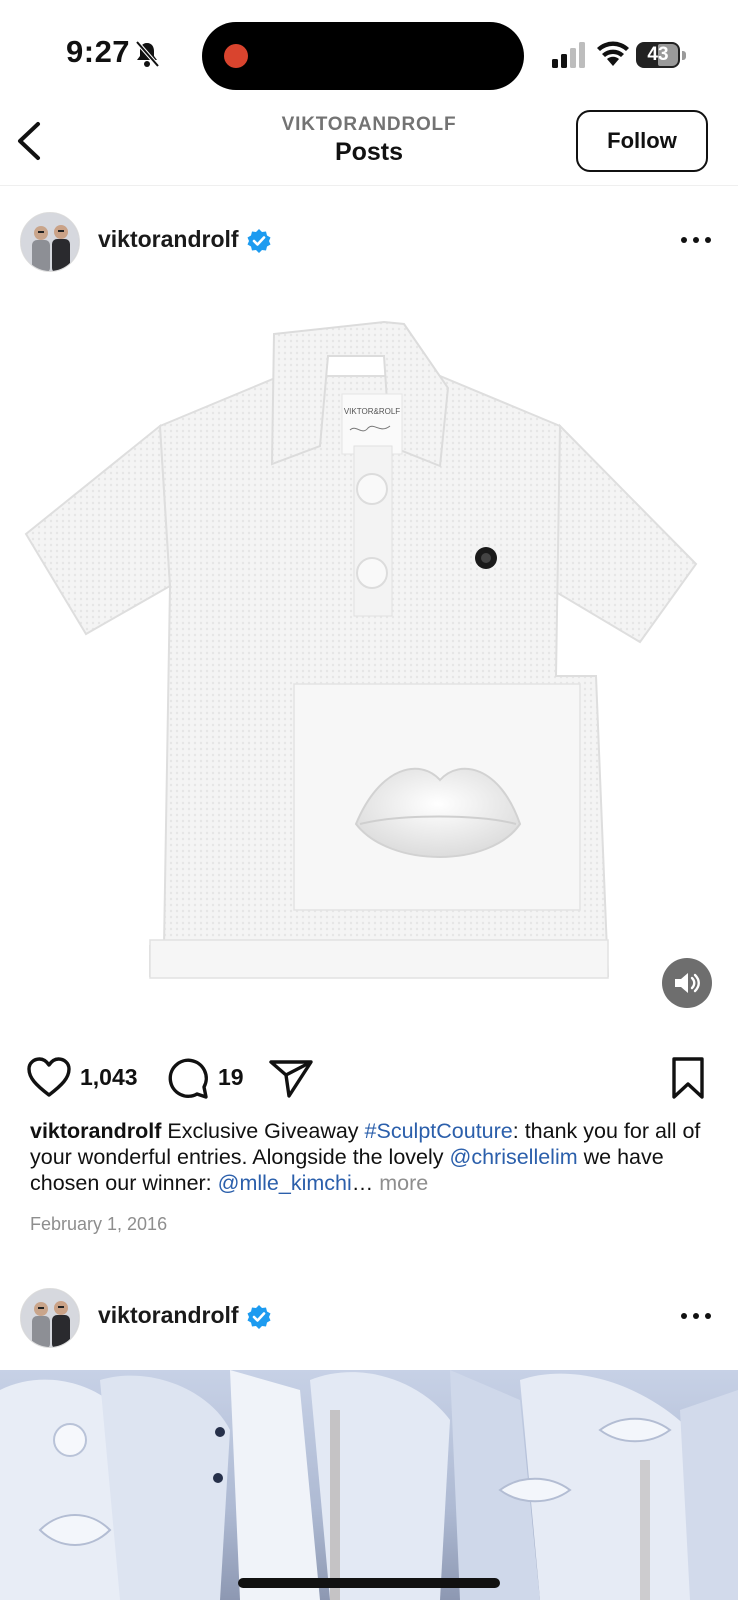 The image size is (738, 1600). Describe the element at coordinates (99, 1224) in the screenshot. I see `post-date: February 1, 2016` at that location.